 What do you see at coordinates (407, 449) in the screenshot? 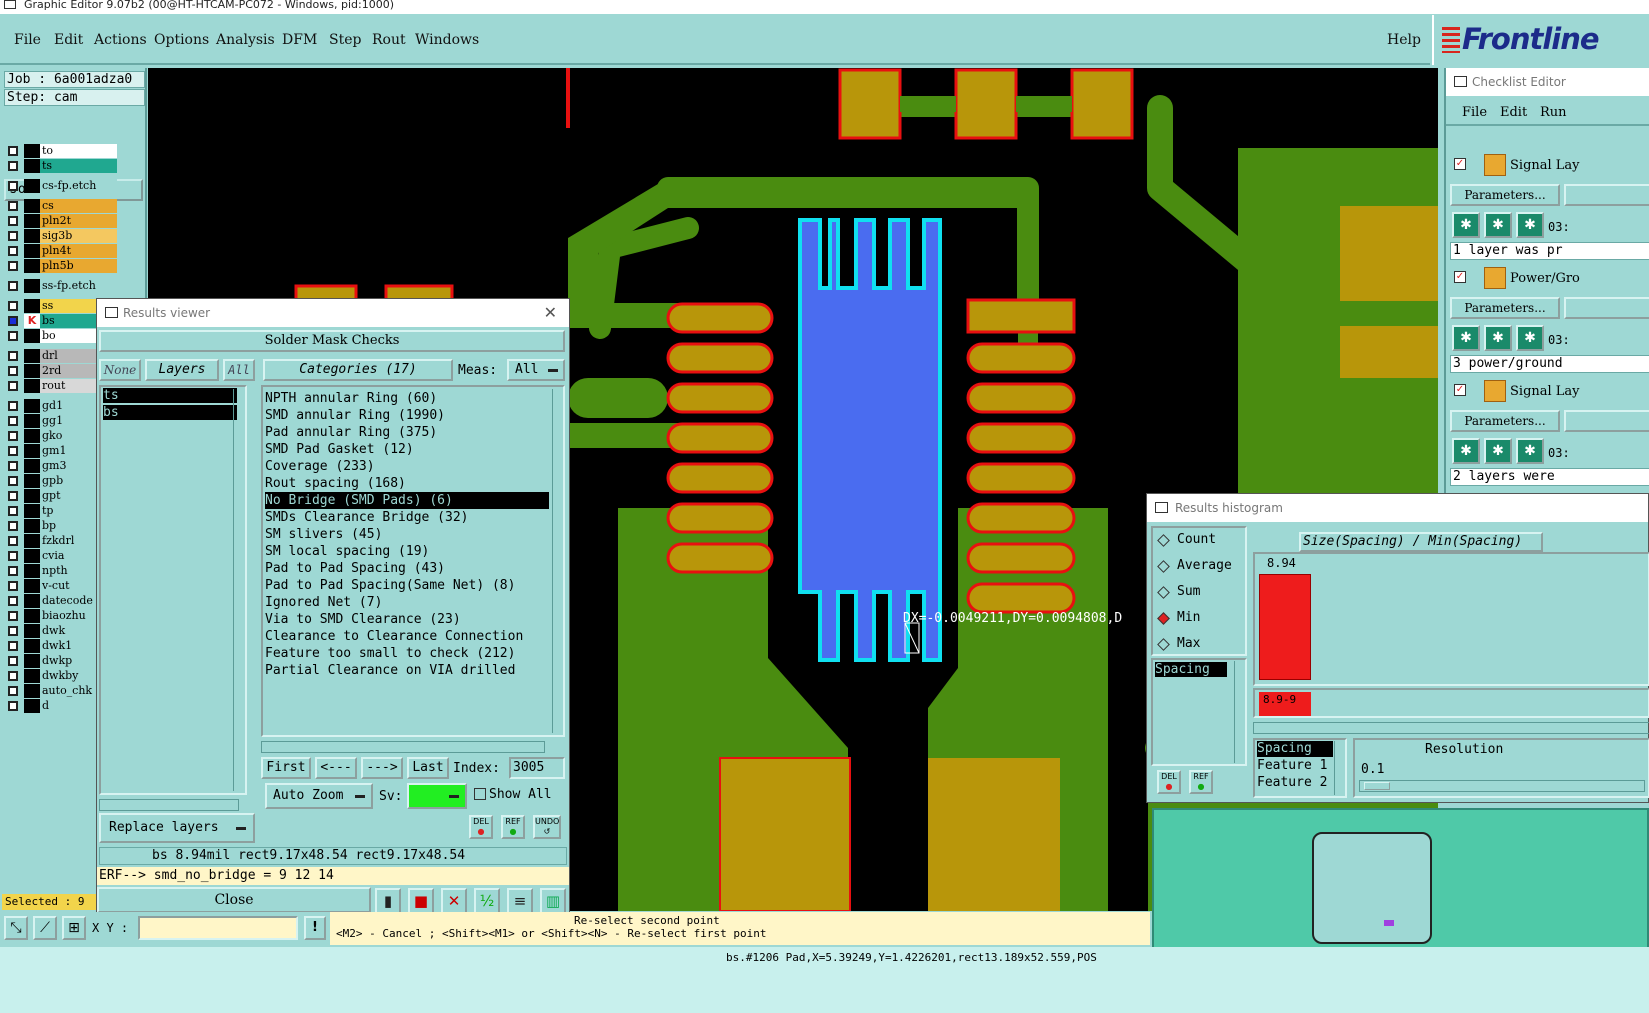
I see `category-item: SMD Pad Gasket (12)` at bounding box center [407, 449].